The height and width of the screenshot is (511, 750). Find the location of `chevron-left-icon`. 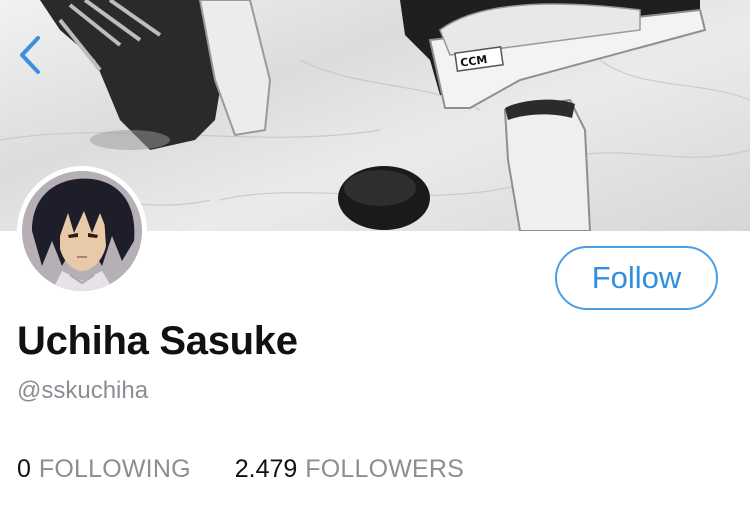

chevron-left-icon is located at coordinates (30, 55).